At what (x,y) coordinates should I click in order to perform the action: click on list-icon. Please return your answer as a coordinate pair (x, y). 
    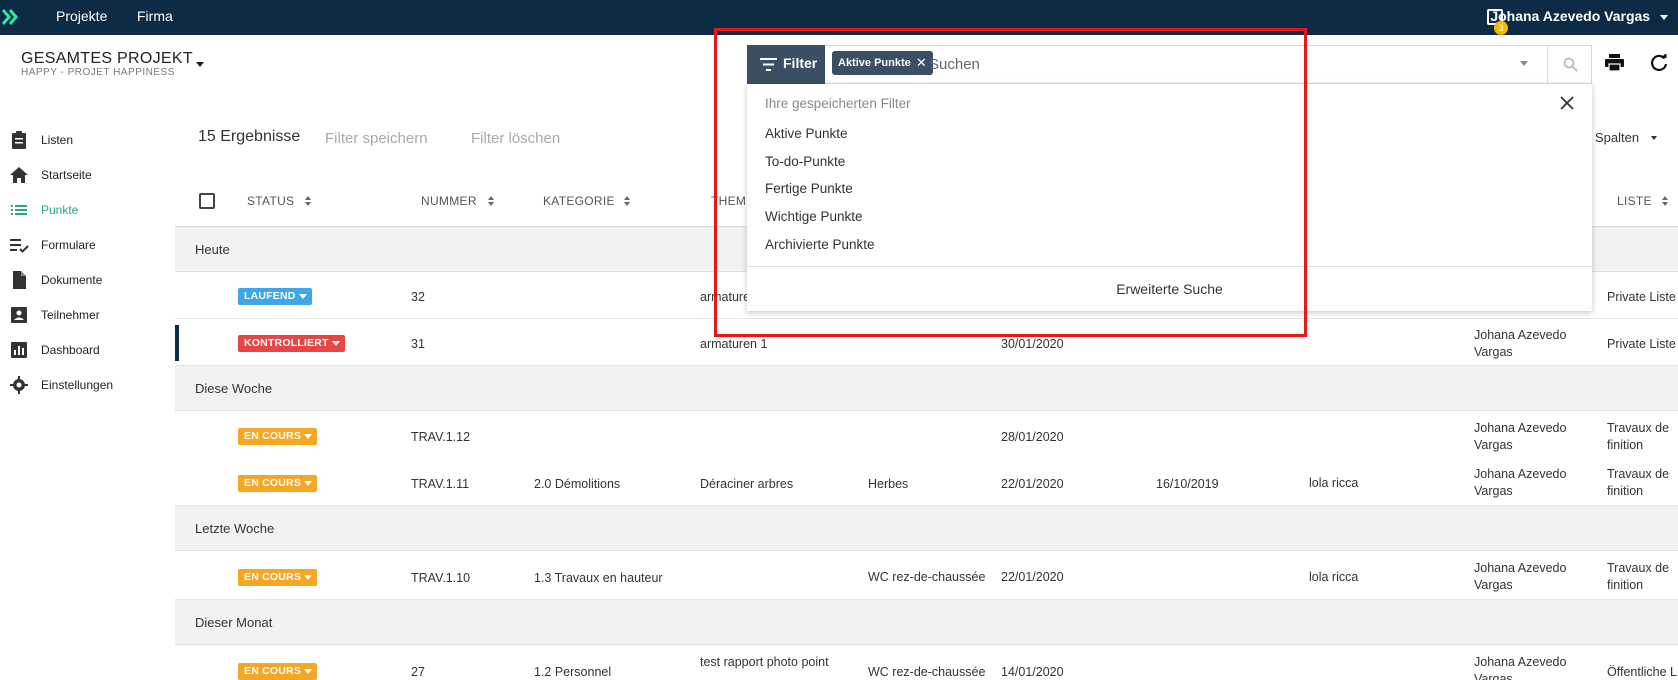
    Looking at the image, I should click on (19, 210).